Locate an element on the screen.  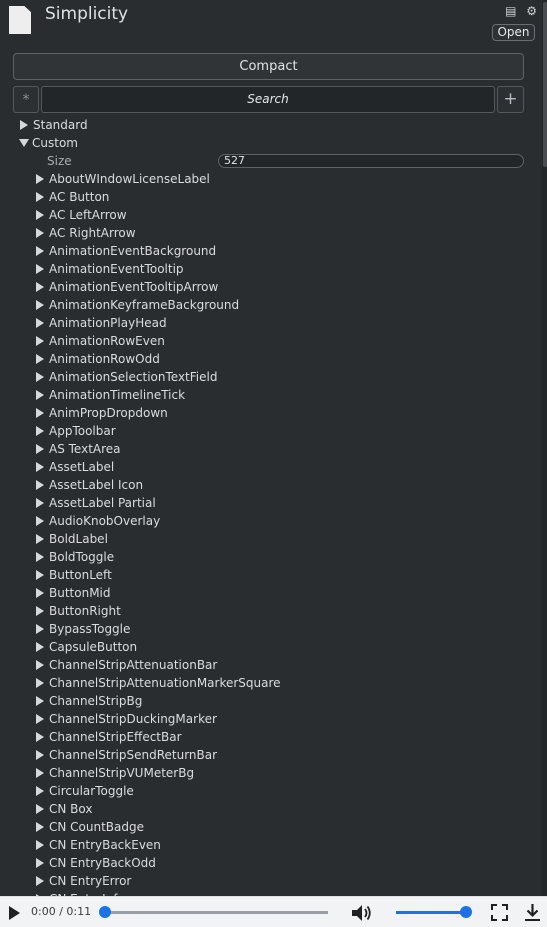
volume-slider is located at coordinates (431, 912).